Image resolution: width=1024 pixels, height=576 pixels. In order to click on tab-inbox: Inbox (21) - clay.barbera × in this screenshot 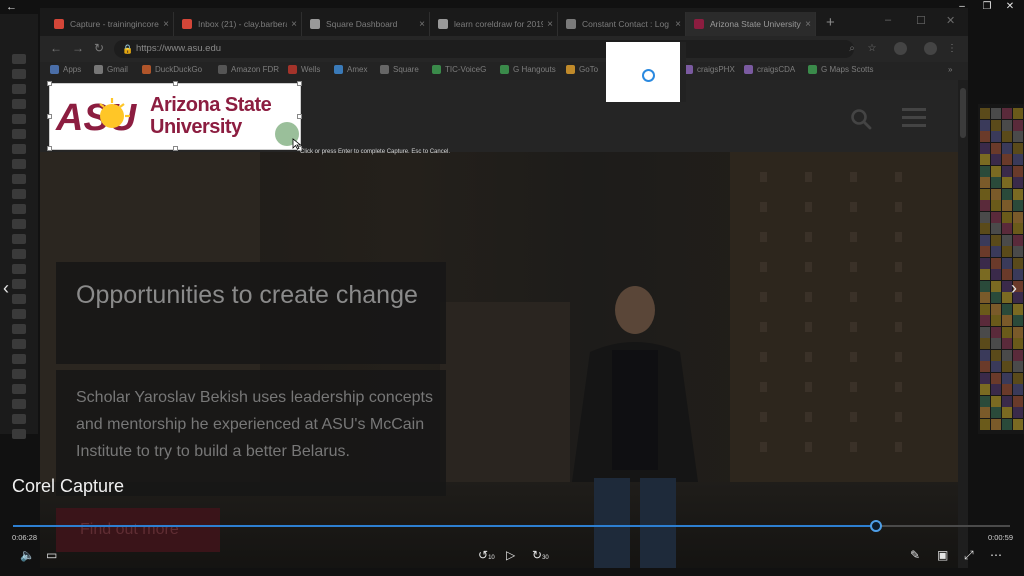, I will do `click(238, 24)`.